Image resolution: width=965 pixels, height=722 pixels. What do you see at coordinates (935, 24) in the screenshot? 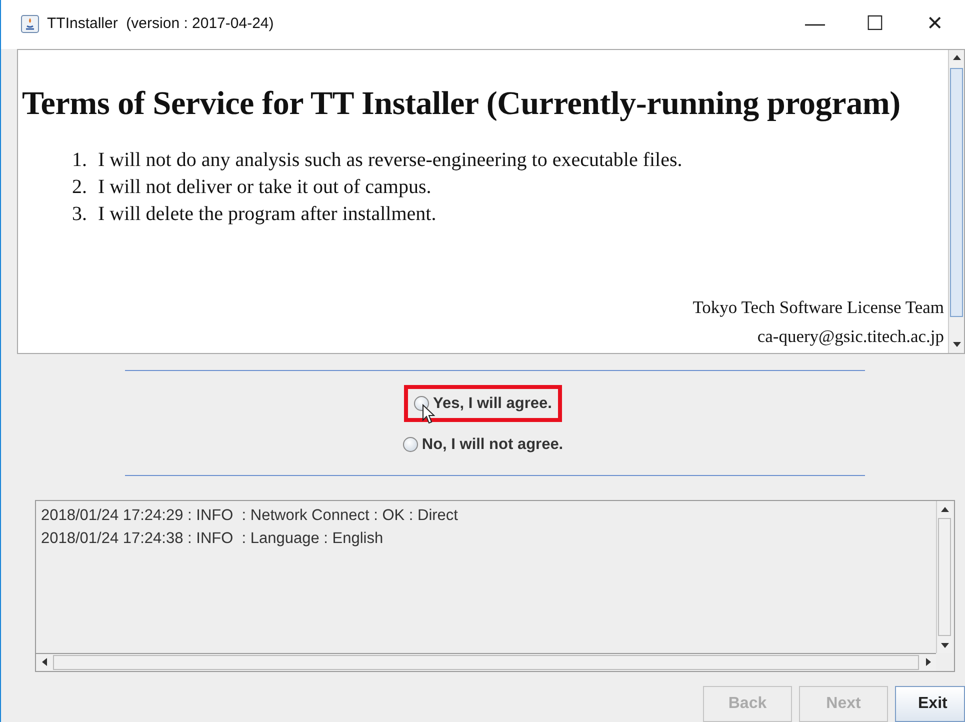
I see `close-button: ✕` at bounding box center [935, 24].